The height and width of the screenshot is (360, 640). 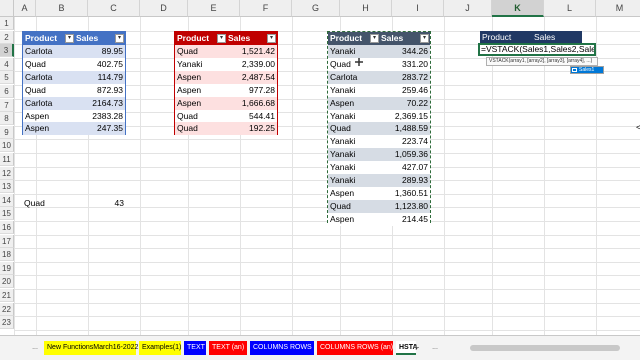 What do you see at coordinates (7, 91) in the screenshot?
I see `row-header-6: 6` at bounding box center [7, 91].